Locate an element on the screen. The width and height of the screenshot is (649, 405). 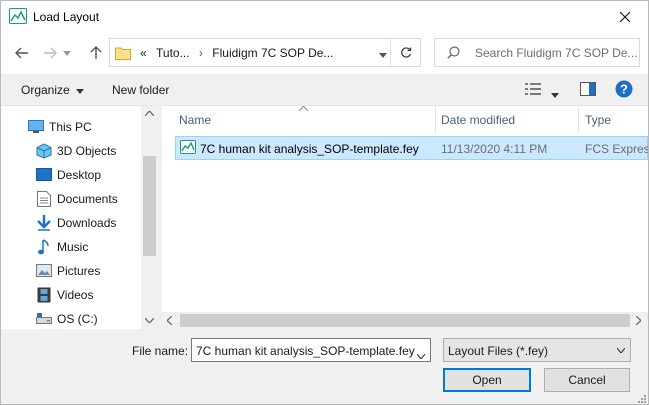
help-button: ? is located at coordinates (624, 90).